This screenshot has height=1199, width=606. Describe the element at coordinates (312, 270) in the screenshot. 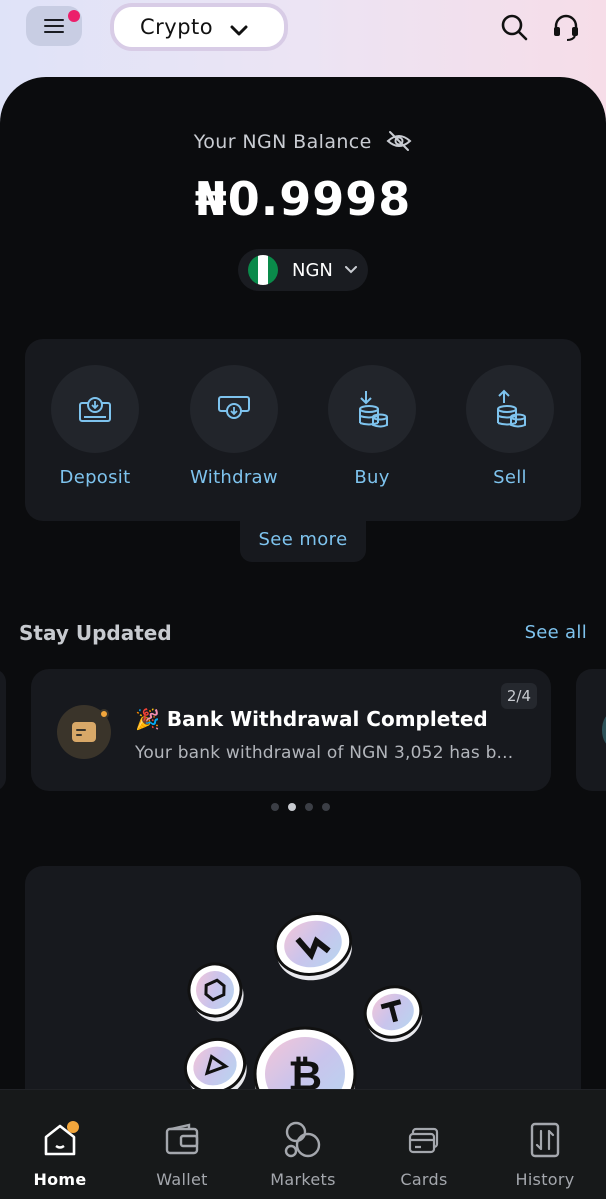

I see `currency-code: NGN` at that location.